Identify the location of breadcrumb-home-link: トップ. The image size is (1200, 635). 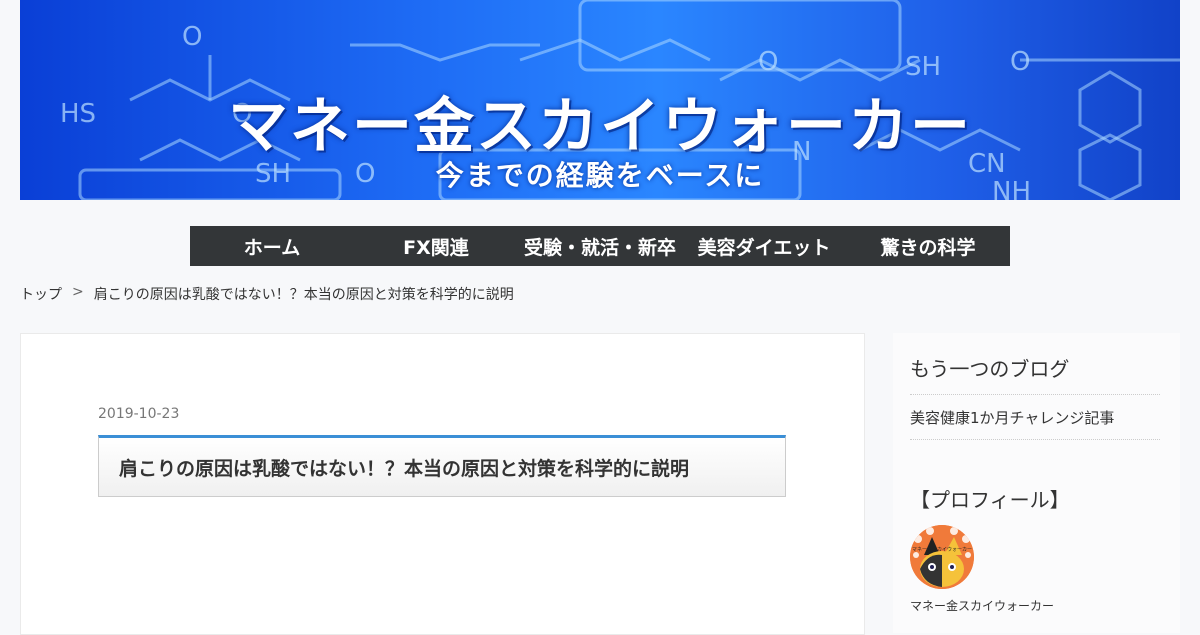
(41, 294).